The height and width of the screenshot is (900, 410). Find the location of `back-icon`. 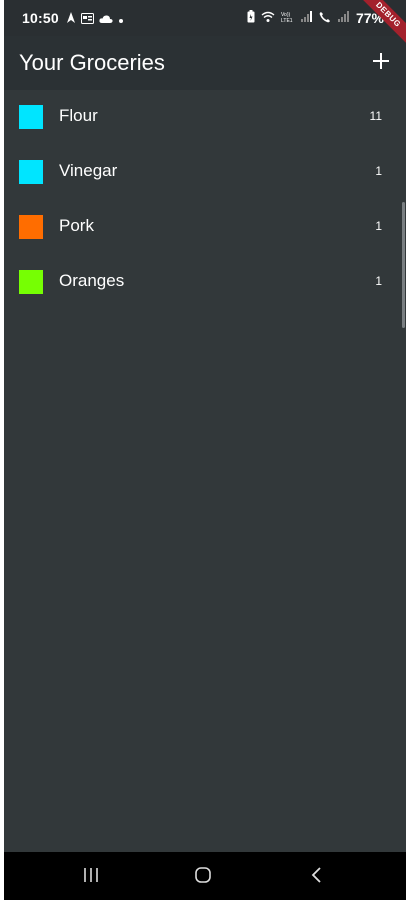

back-icon is located at coordinates (316, 877).